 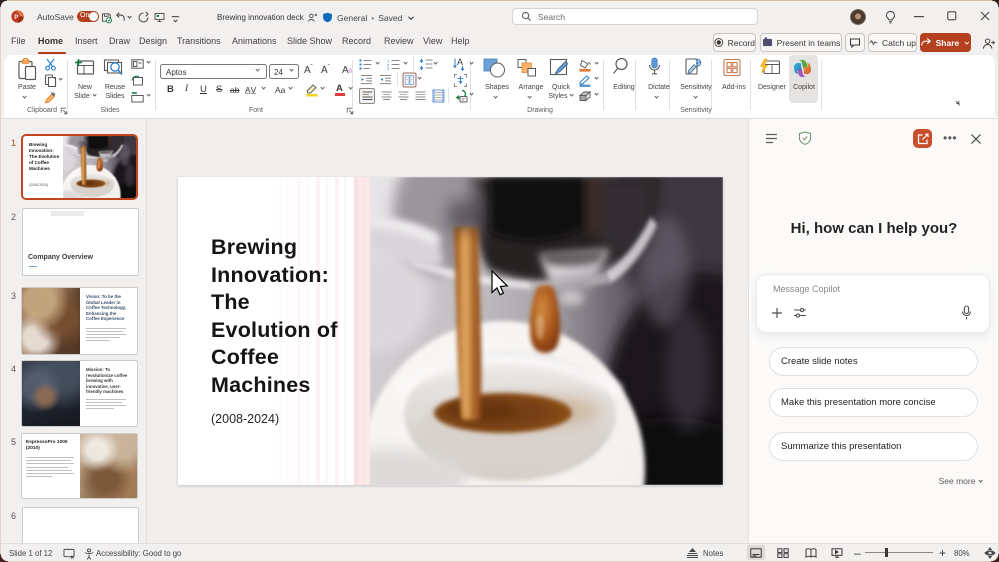 I want to click on svg-text: 3, so click(x=388, y=68).